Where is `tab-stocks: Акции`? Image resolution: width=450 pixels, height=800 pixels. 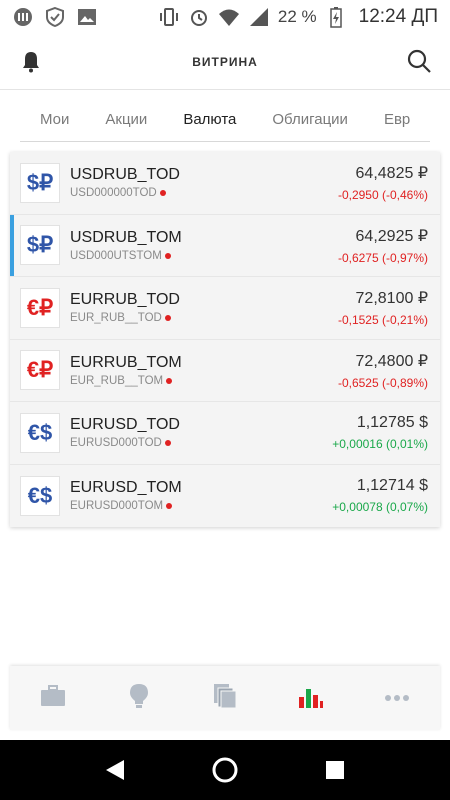 tab-stocks: Акции is located at coordinates (126, 119).